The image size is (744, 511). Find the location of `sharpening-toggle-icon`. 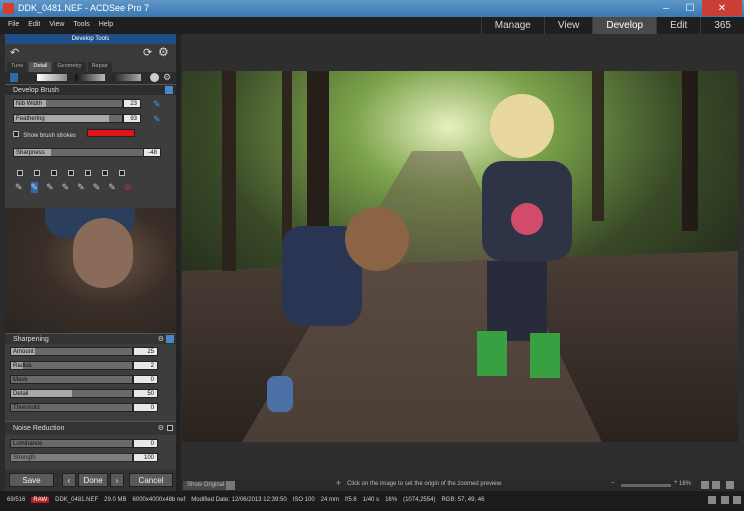

sharpening-toggle-icon is located at coordinates (170, 339).